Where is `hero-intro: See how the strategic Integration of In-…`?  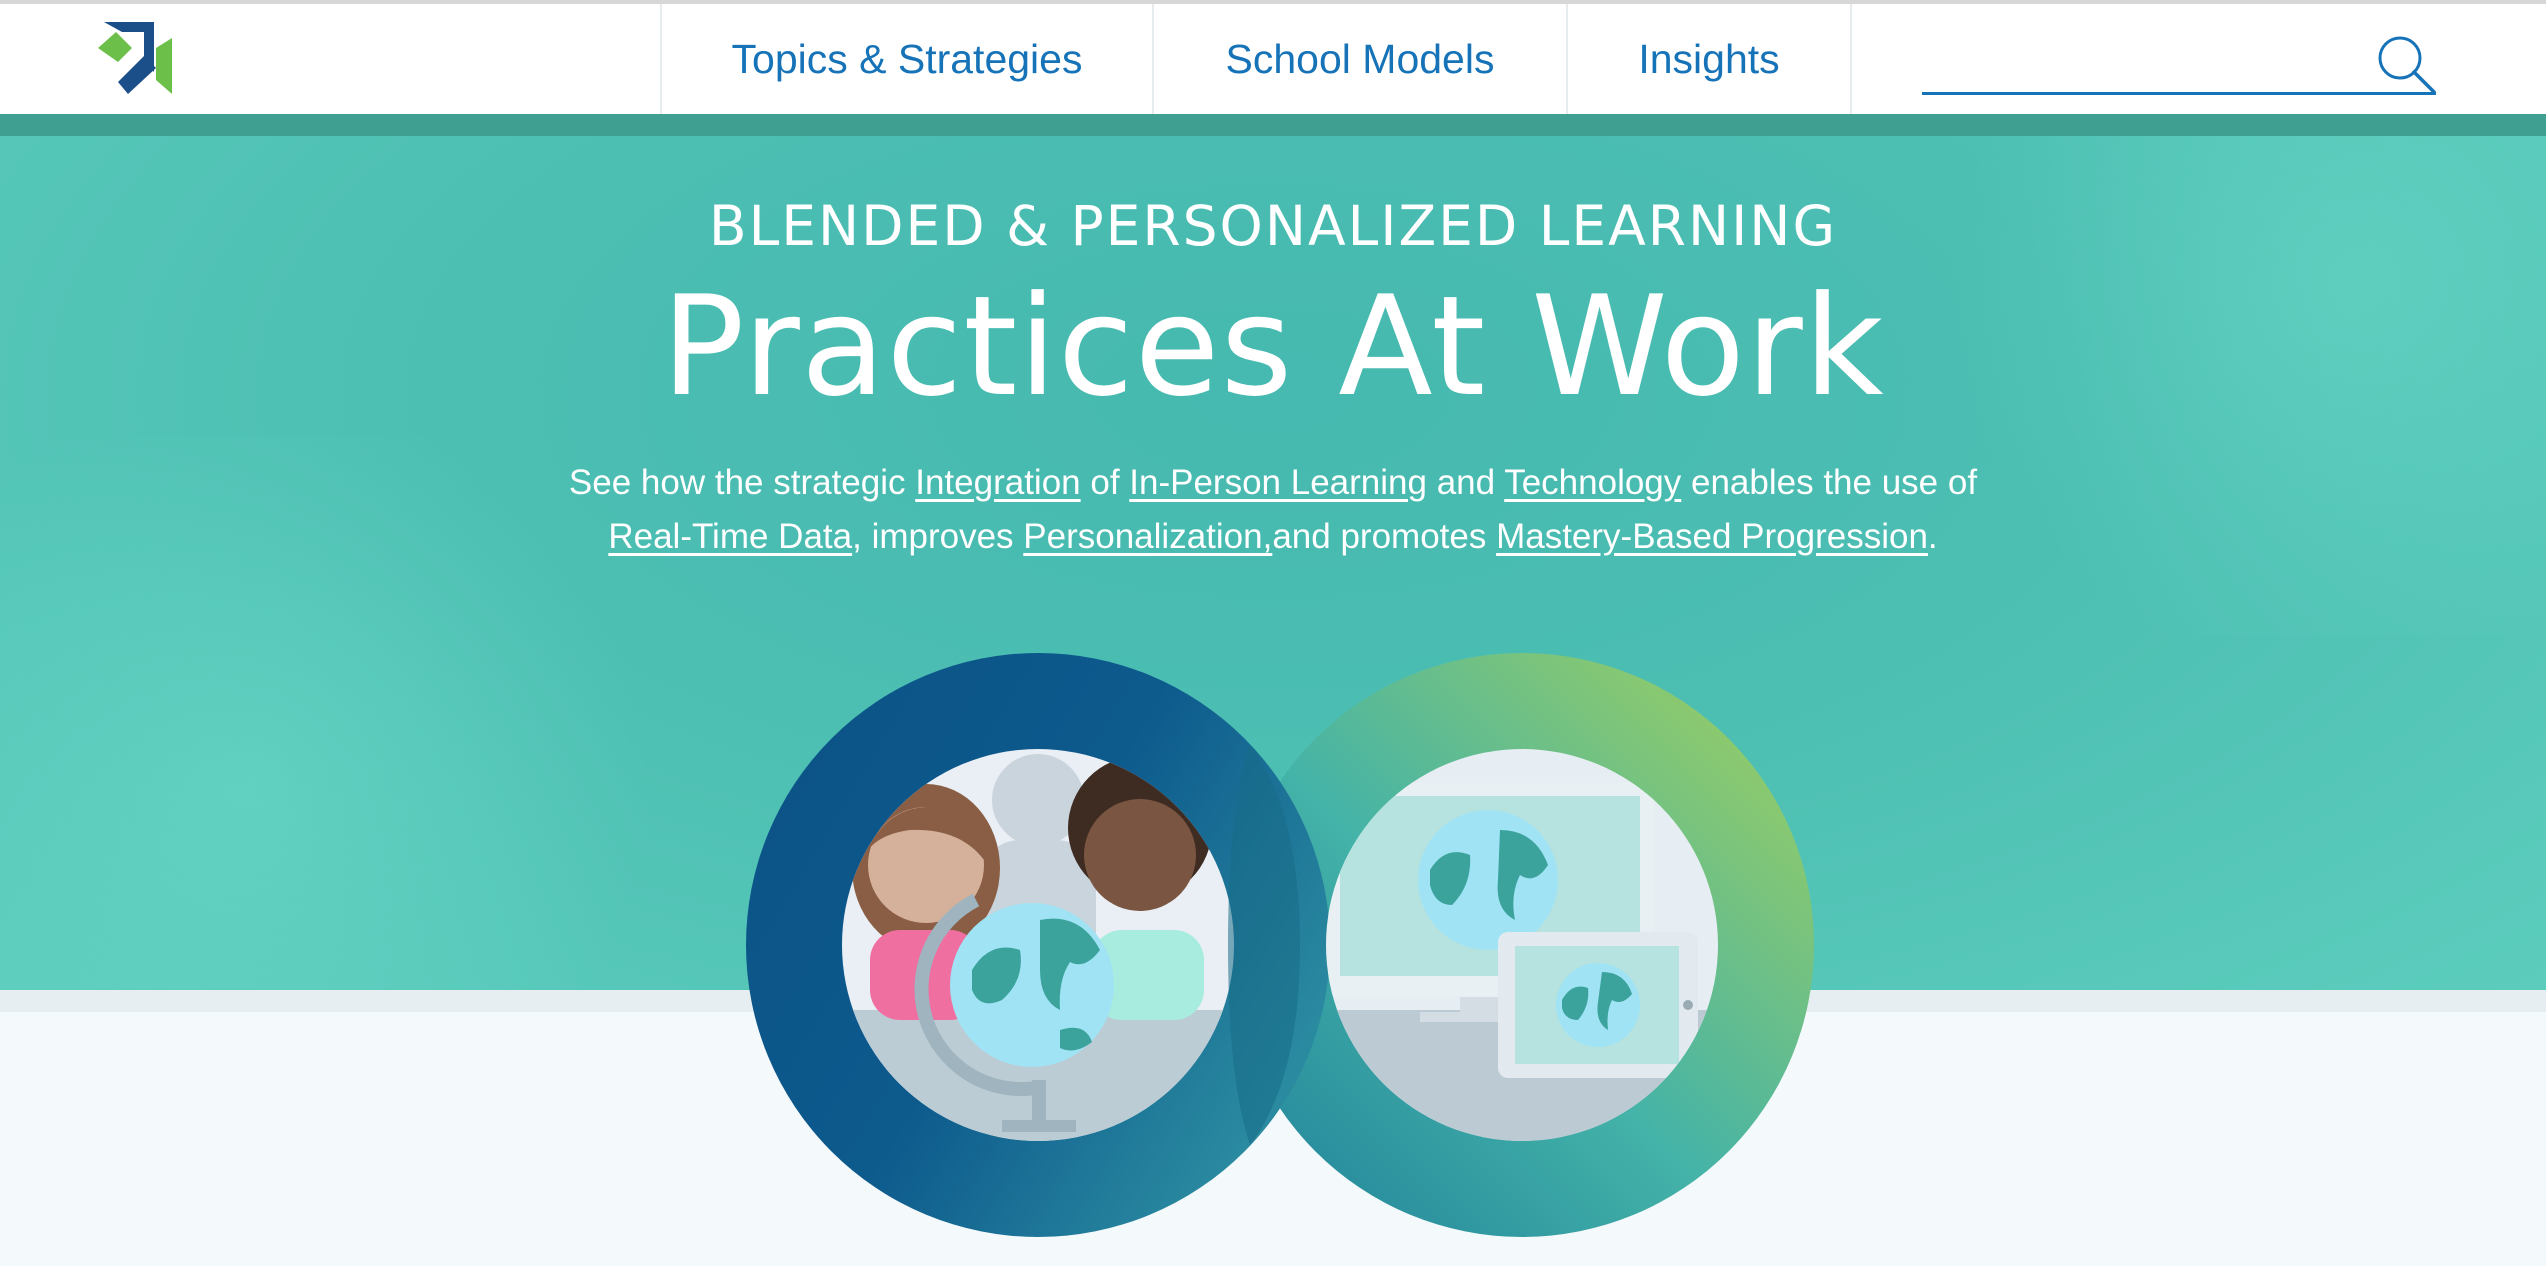 hero-intro: See how the strategic Integration of In-… is located at coordinates (1273, 509).